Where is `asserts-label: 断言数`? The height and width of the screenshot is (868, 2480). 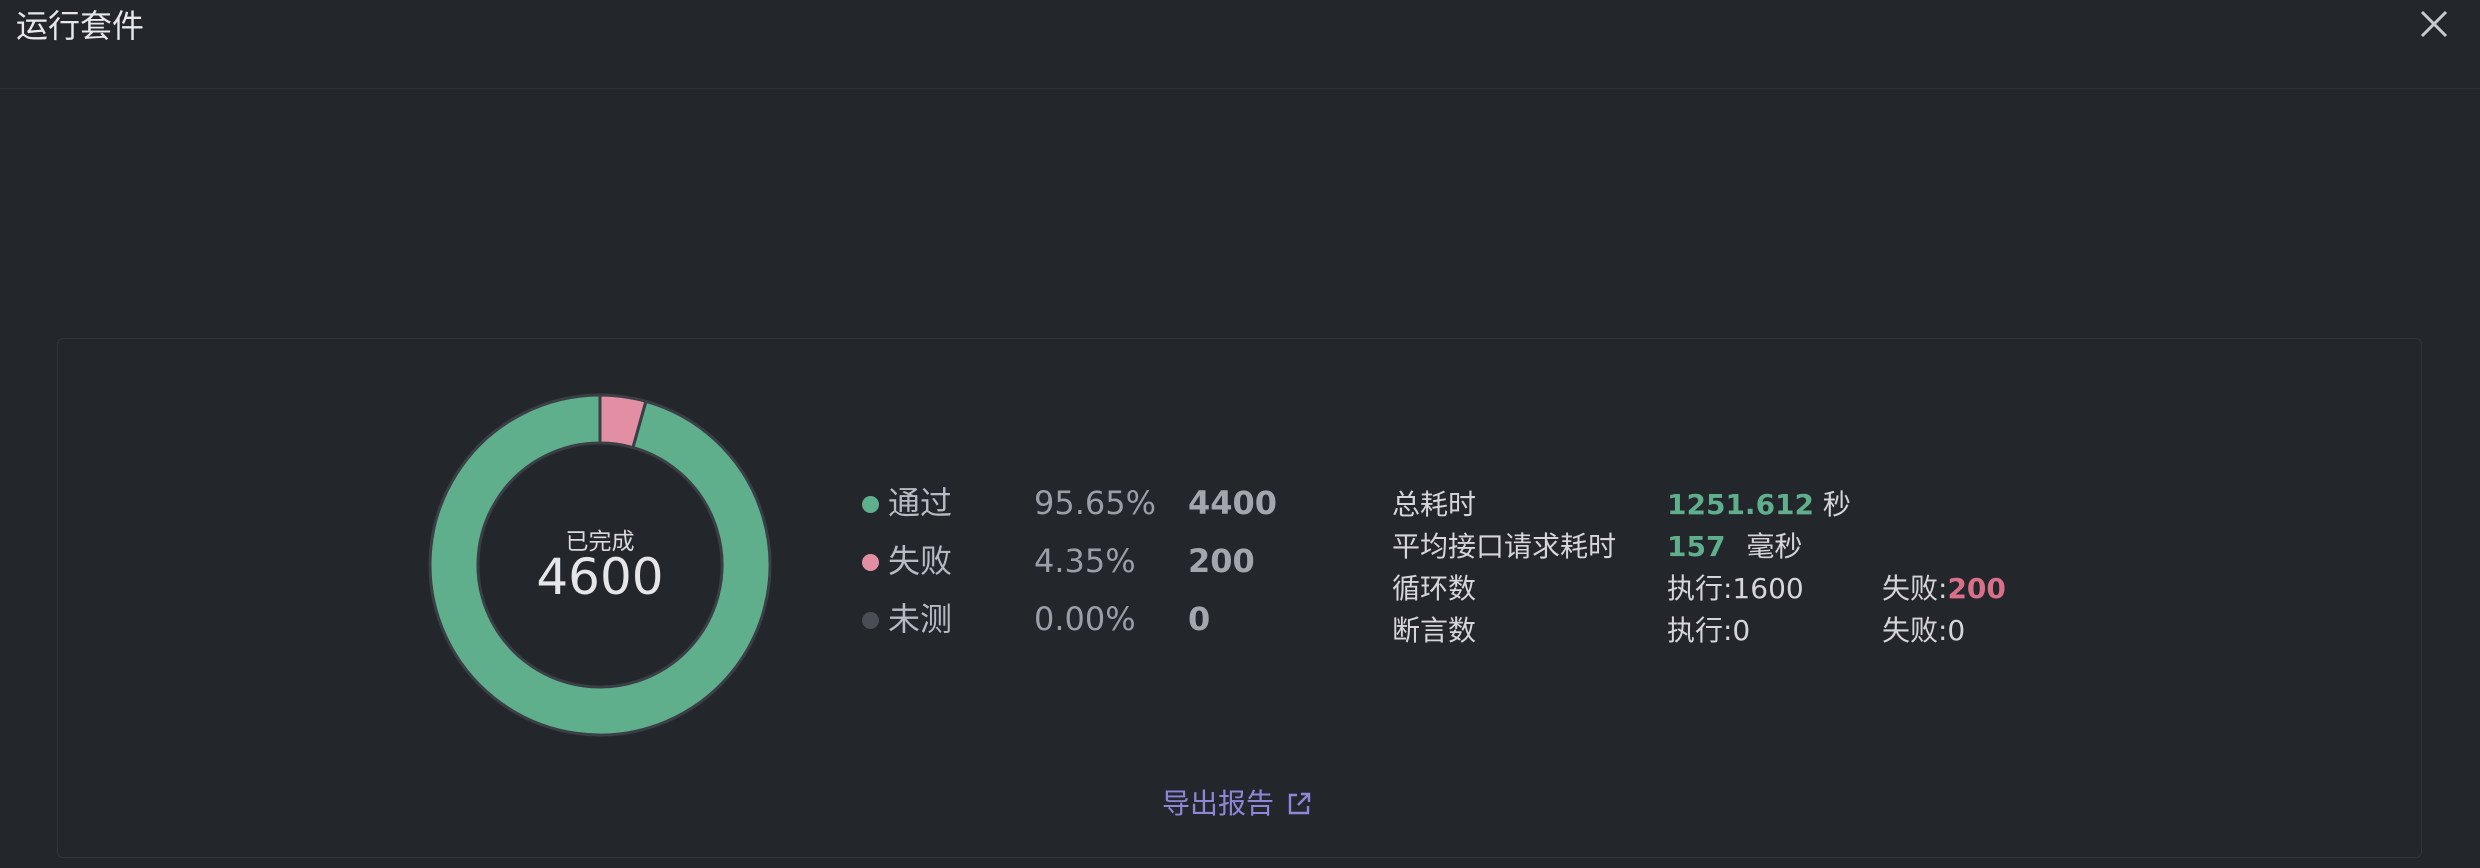
asserts-label: 断言数 is located at coordinates (1434, 630).